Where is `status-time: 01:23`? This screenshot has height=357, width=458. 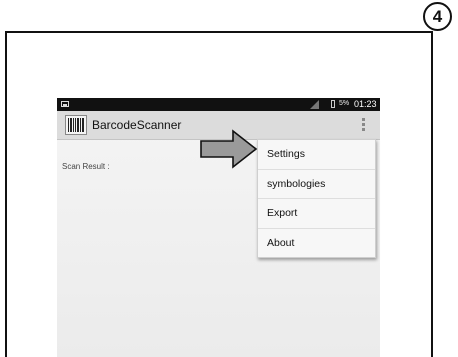 status-time: 01:23 is located at coordinates (365, 104).